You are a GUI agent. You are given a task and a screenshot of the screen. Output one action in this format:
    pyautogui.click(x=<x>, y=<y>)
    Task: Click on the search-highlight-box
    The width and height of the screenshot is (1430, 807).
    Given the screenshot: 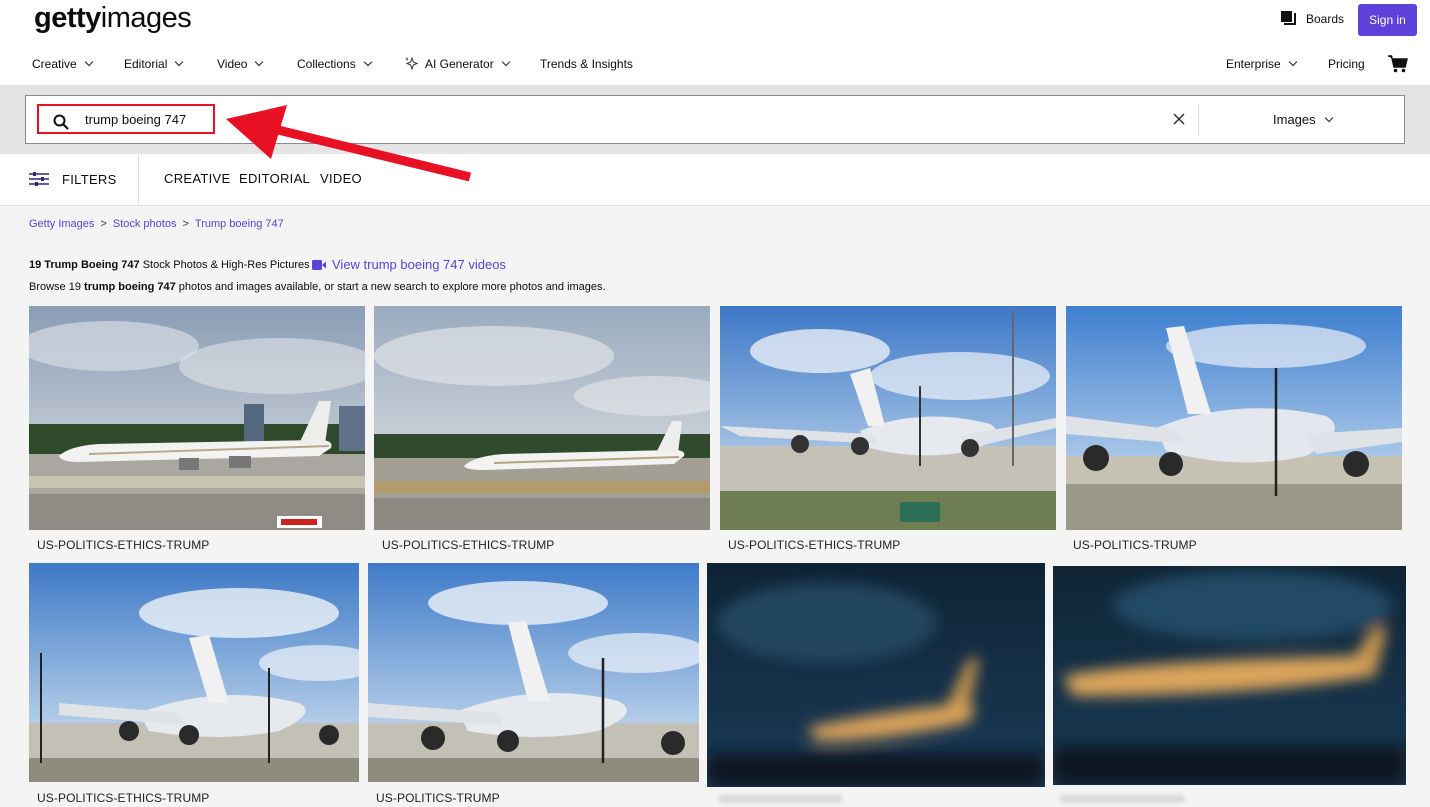 What is the action you would take?
    pyautogui.click(x=126, y=119)
    